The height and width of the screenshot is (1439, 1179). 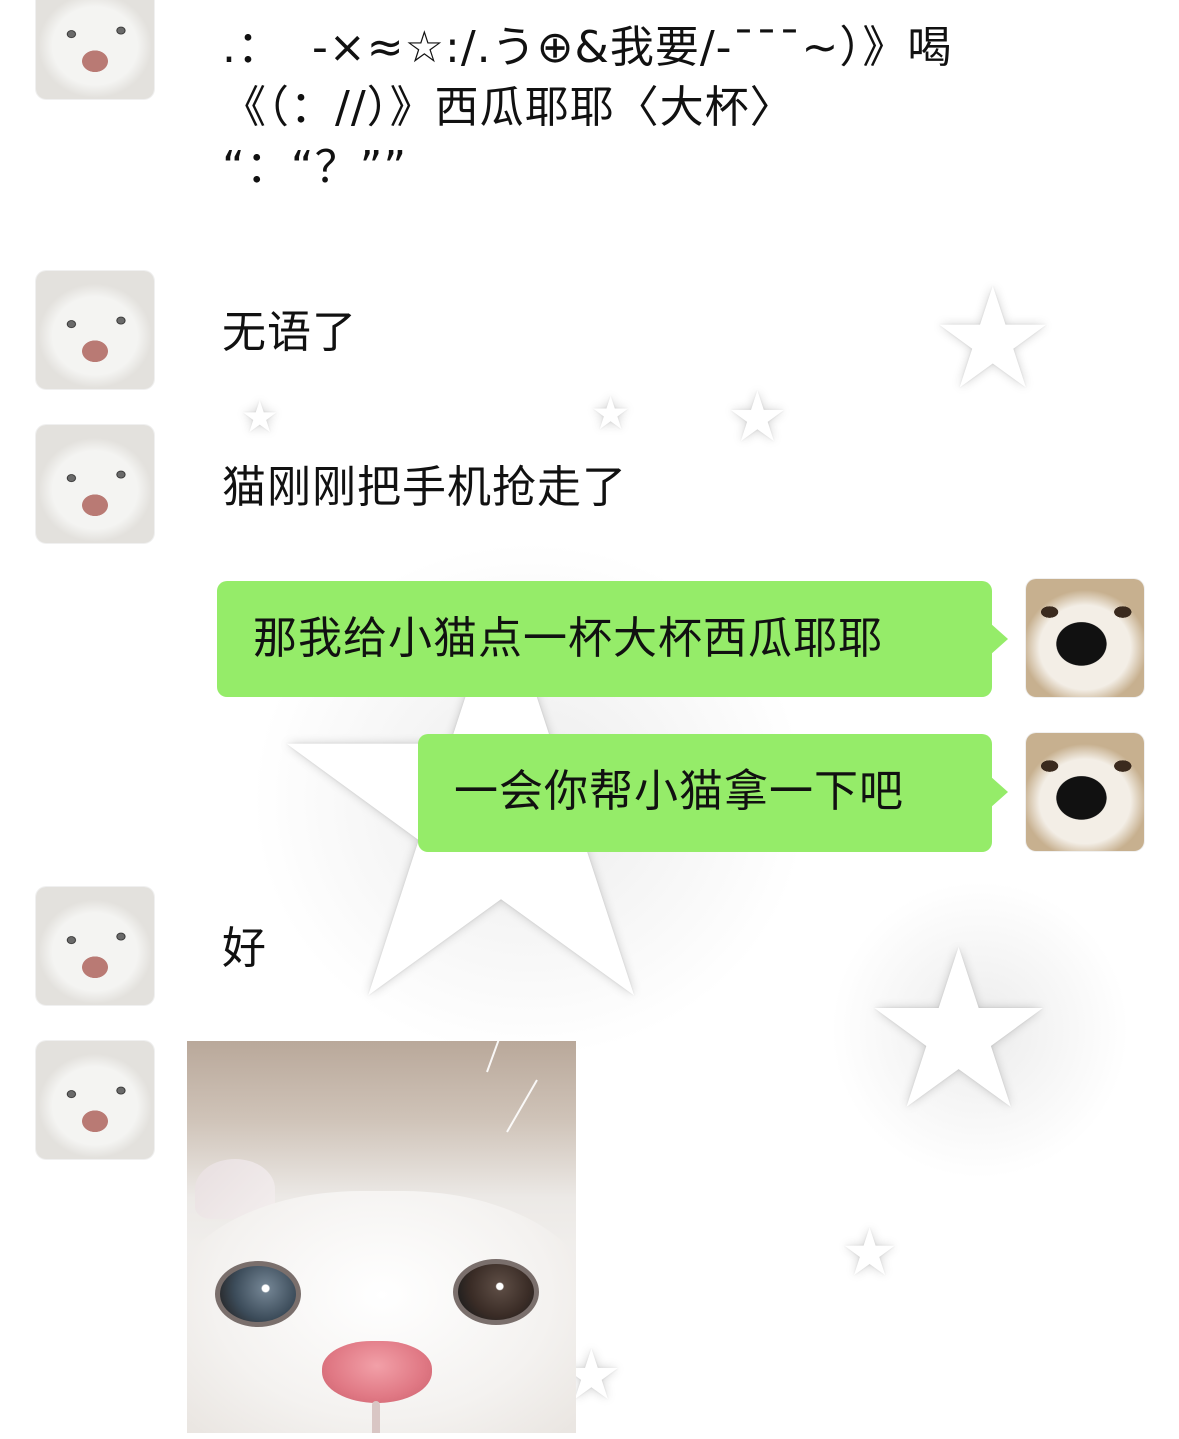 What do you see at coordinates (258, 1294) in the screenshot?
I see `kitten-eye-left` at bounding box center [258, 1294].